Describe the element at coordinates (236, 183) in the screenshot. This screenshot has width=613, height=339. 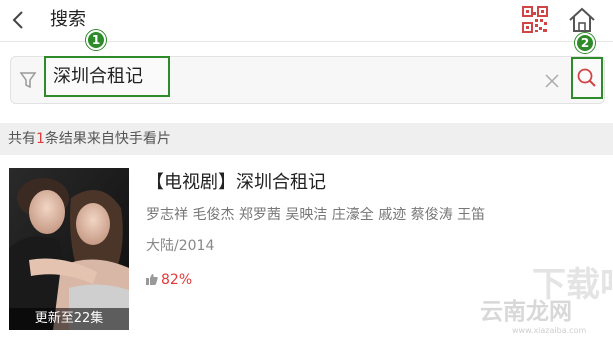
I see `result-title: 【电视剧】深圳合租记` at that location.